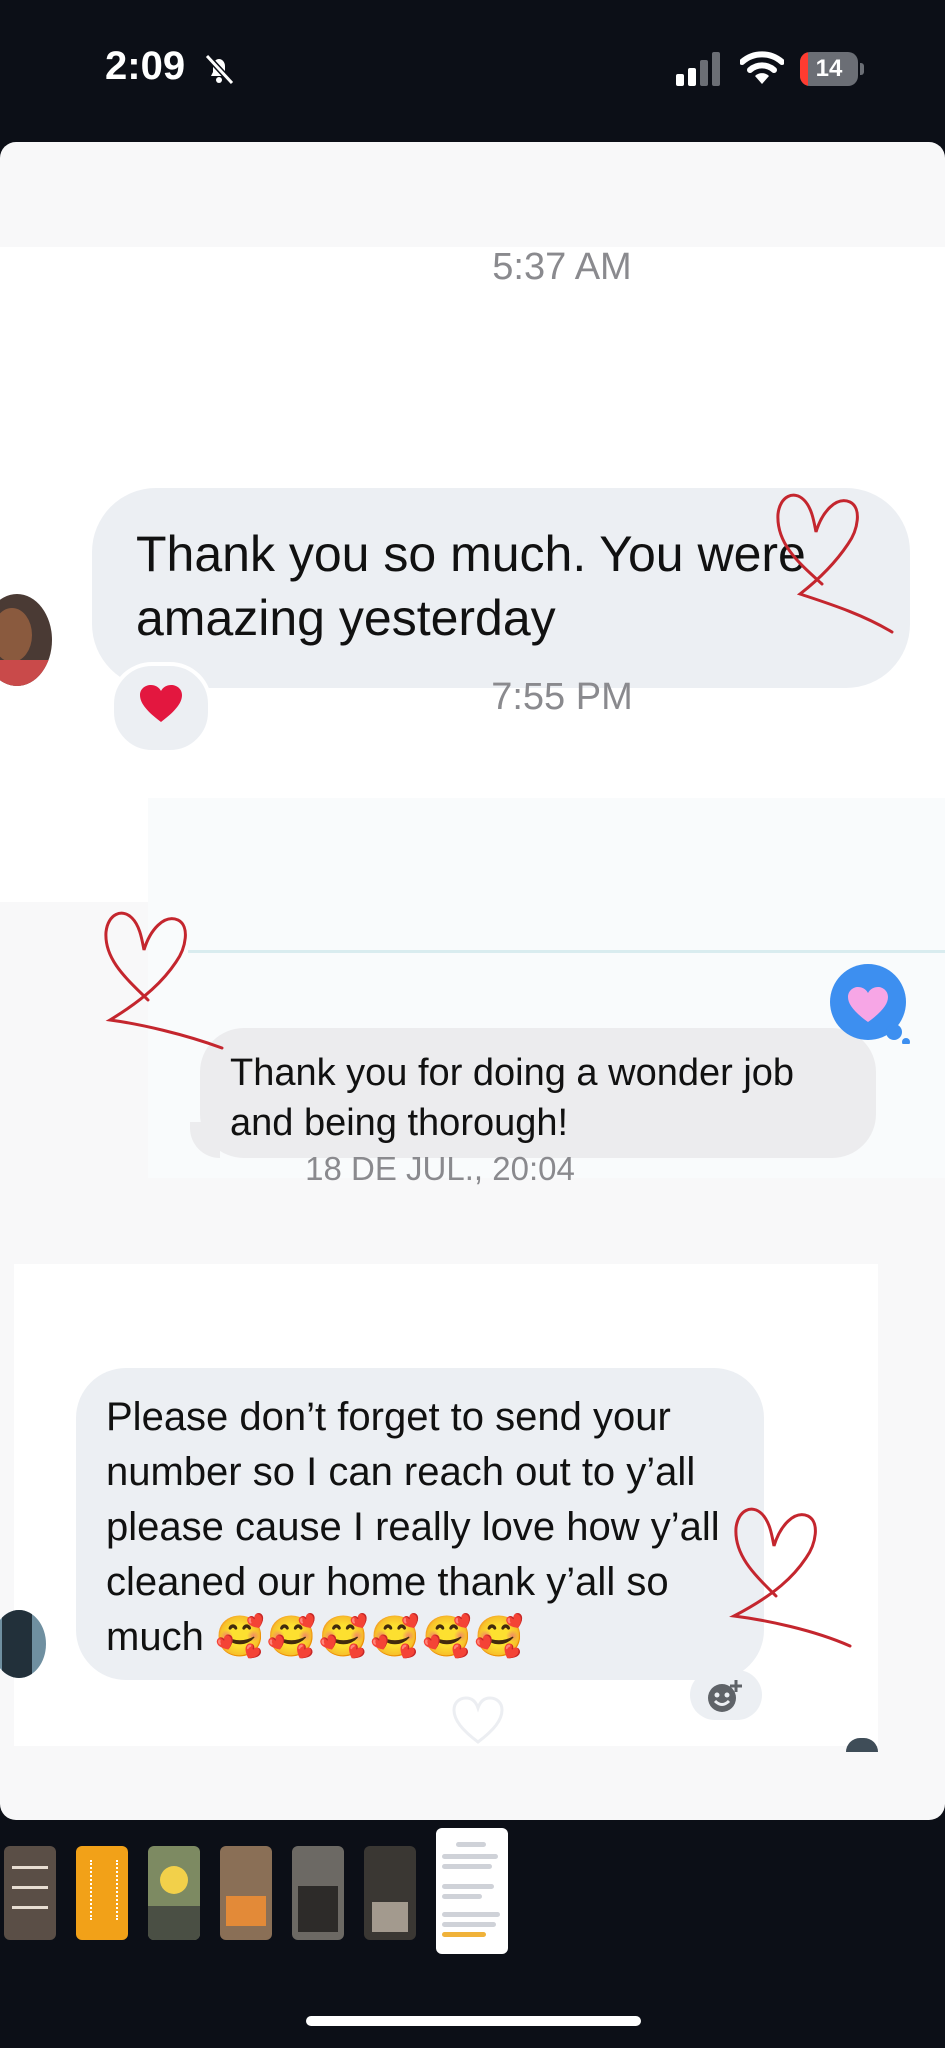  Describe the element at coordinates (472, 1891) in the screenshot. I see `story-thumbnail-active` at that location.